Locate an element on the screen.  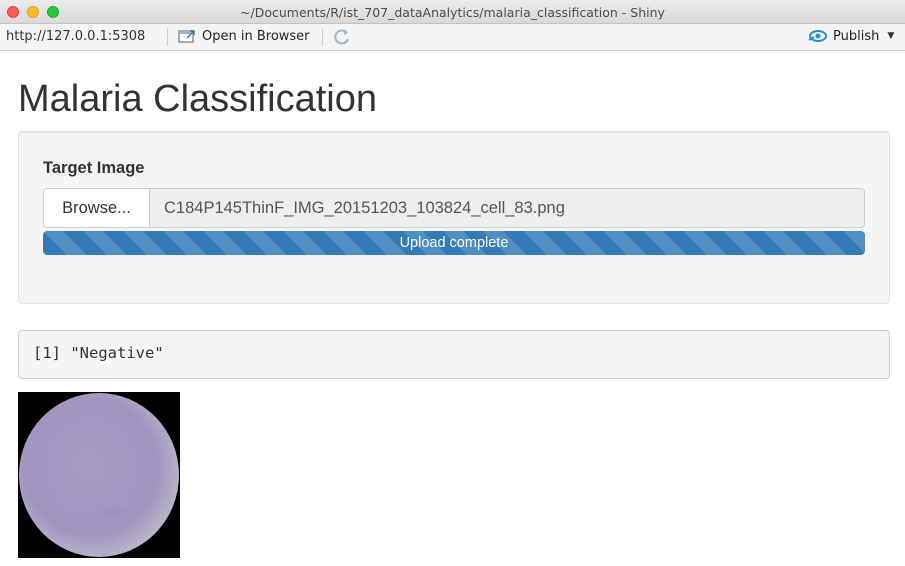
publish-button: Publish ▼ is located at coordinates (851, 36).